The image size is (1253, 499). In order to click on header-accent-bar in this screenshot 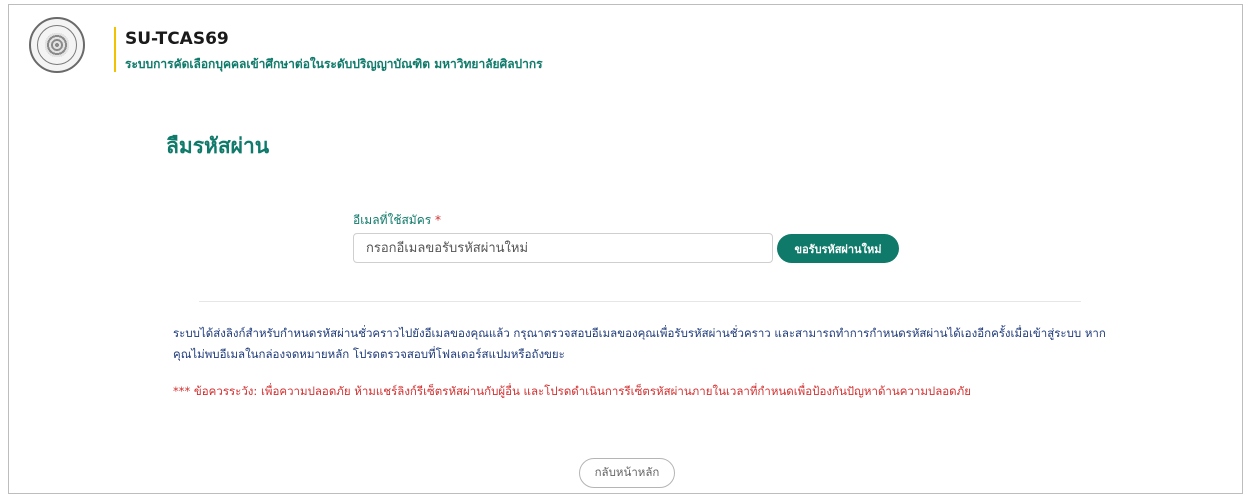, I will do `click(115, 49)`.